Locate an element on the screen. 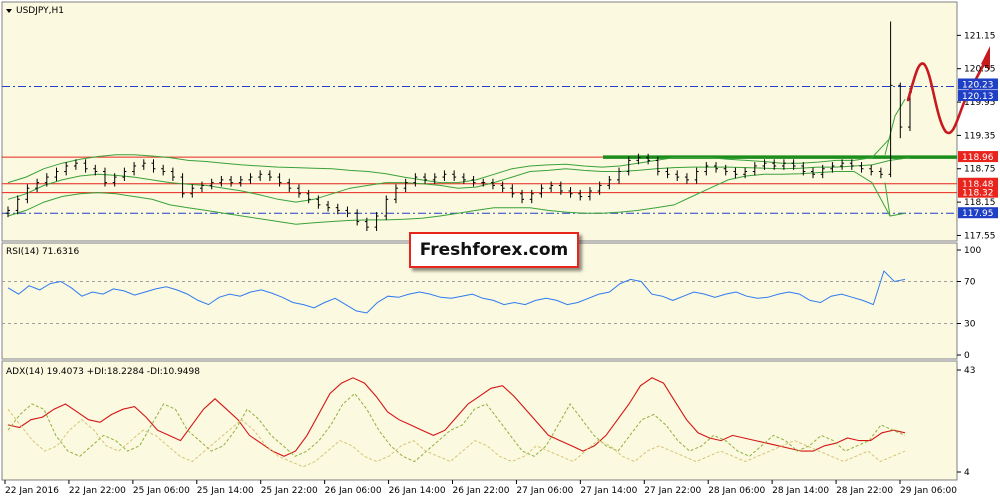 This screenshot has height=500, width=1000. time-tick-label: 28 Jan 22:00 is located at coordinates (864, 491).